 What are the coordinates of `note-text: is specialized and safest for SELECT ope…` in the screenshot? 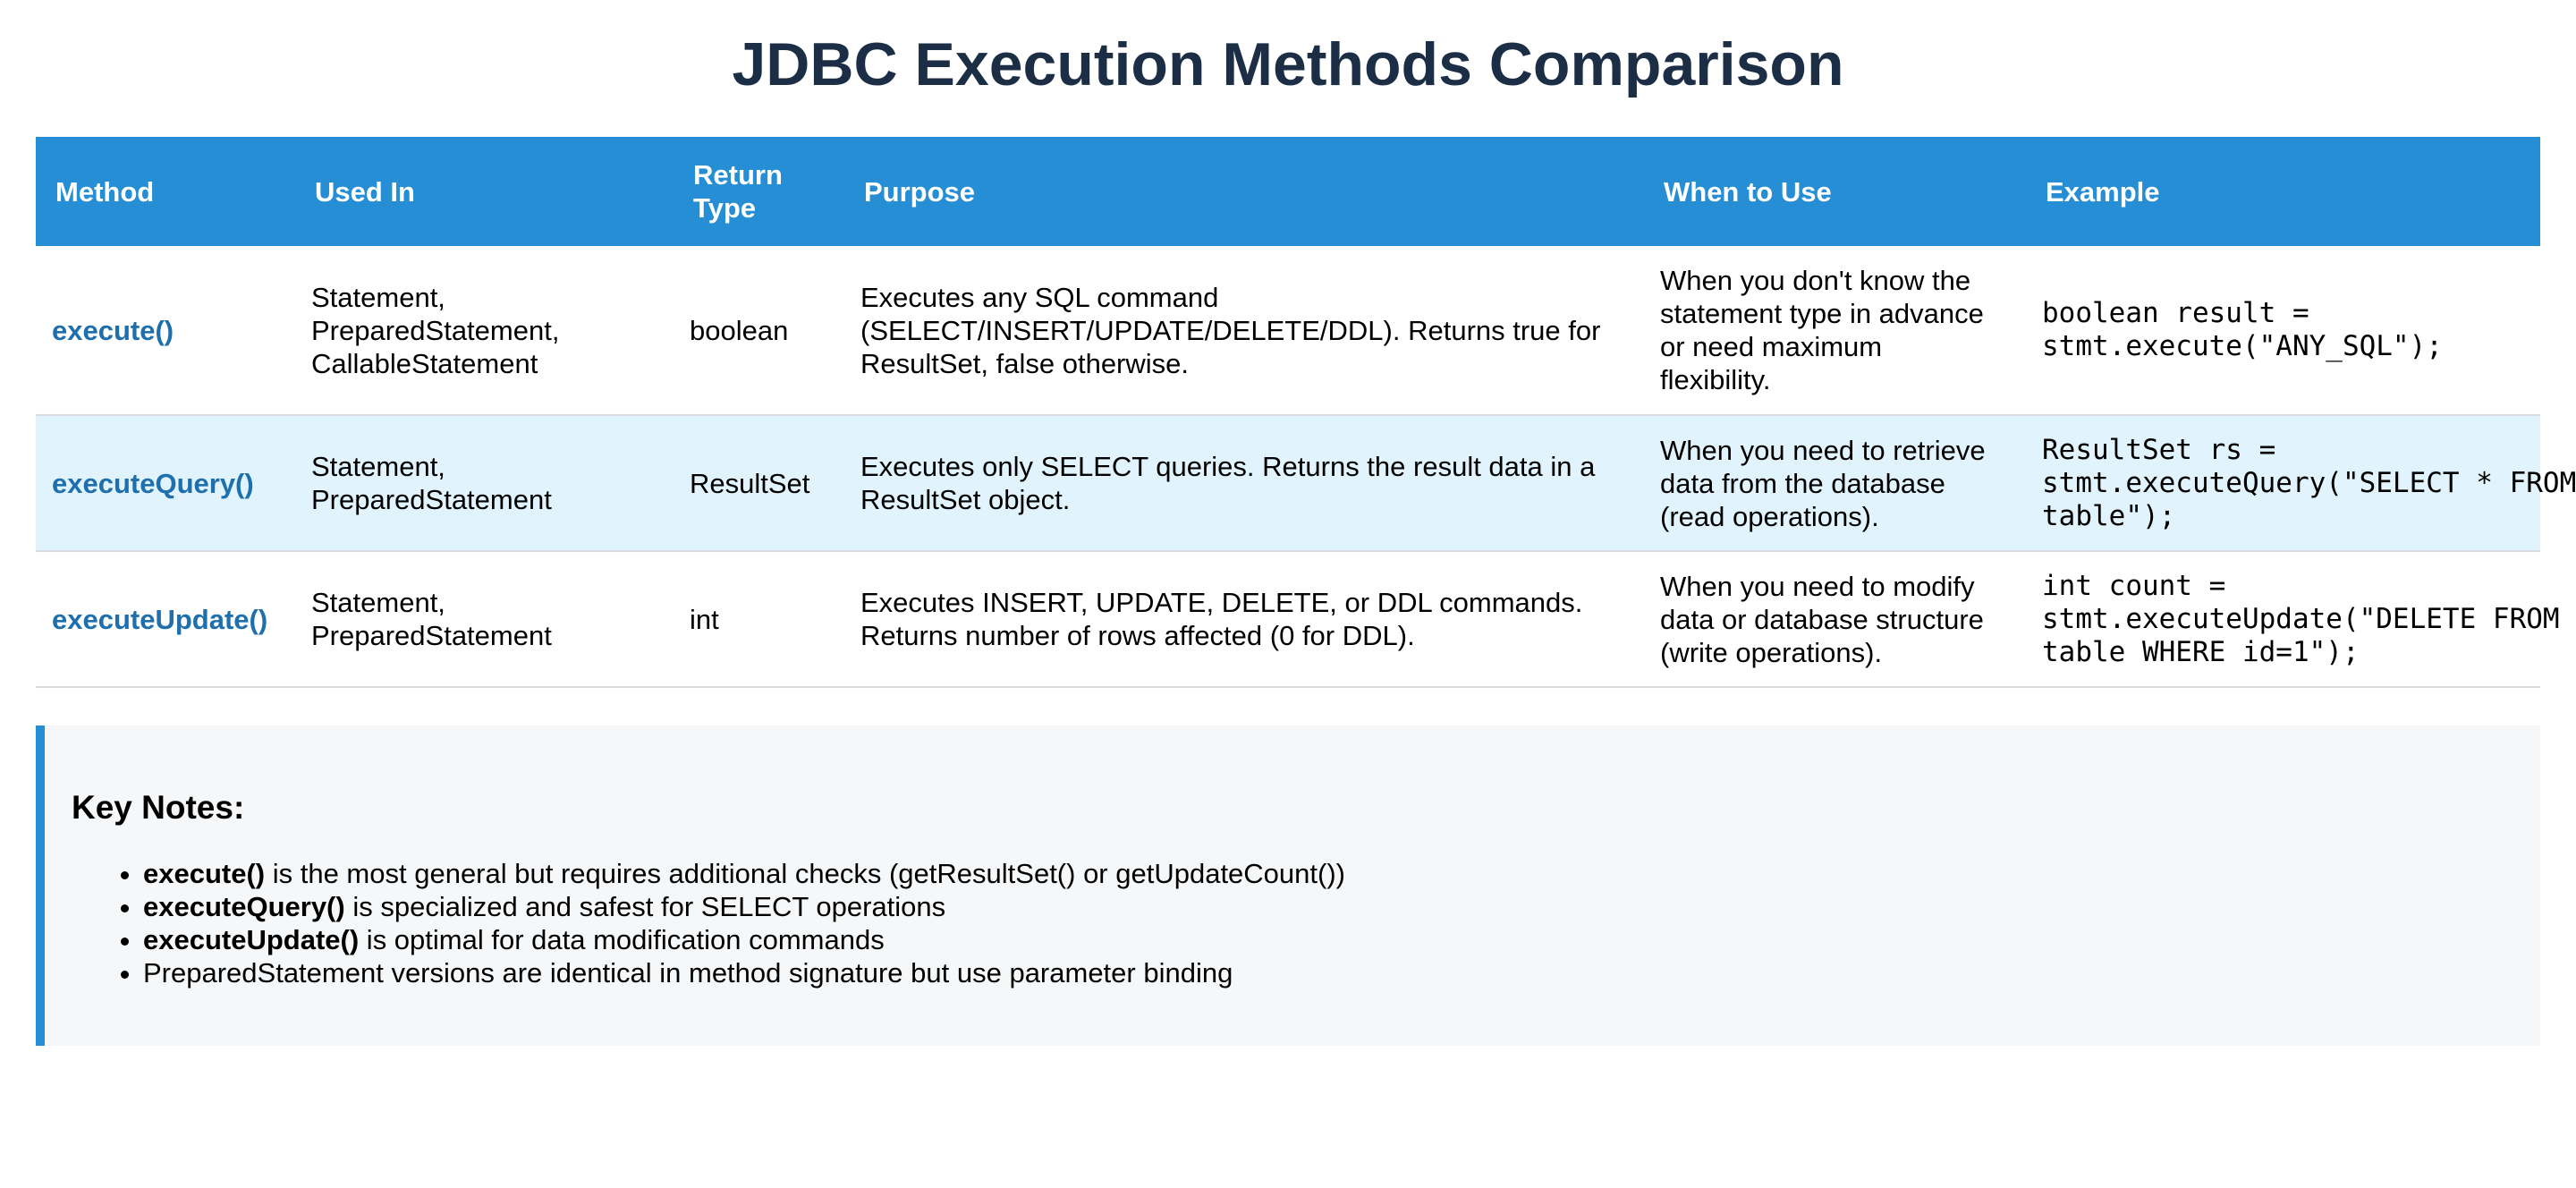 It's located at (645, 906).